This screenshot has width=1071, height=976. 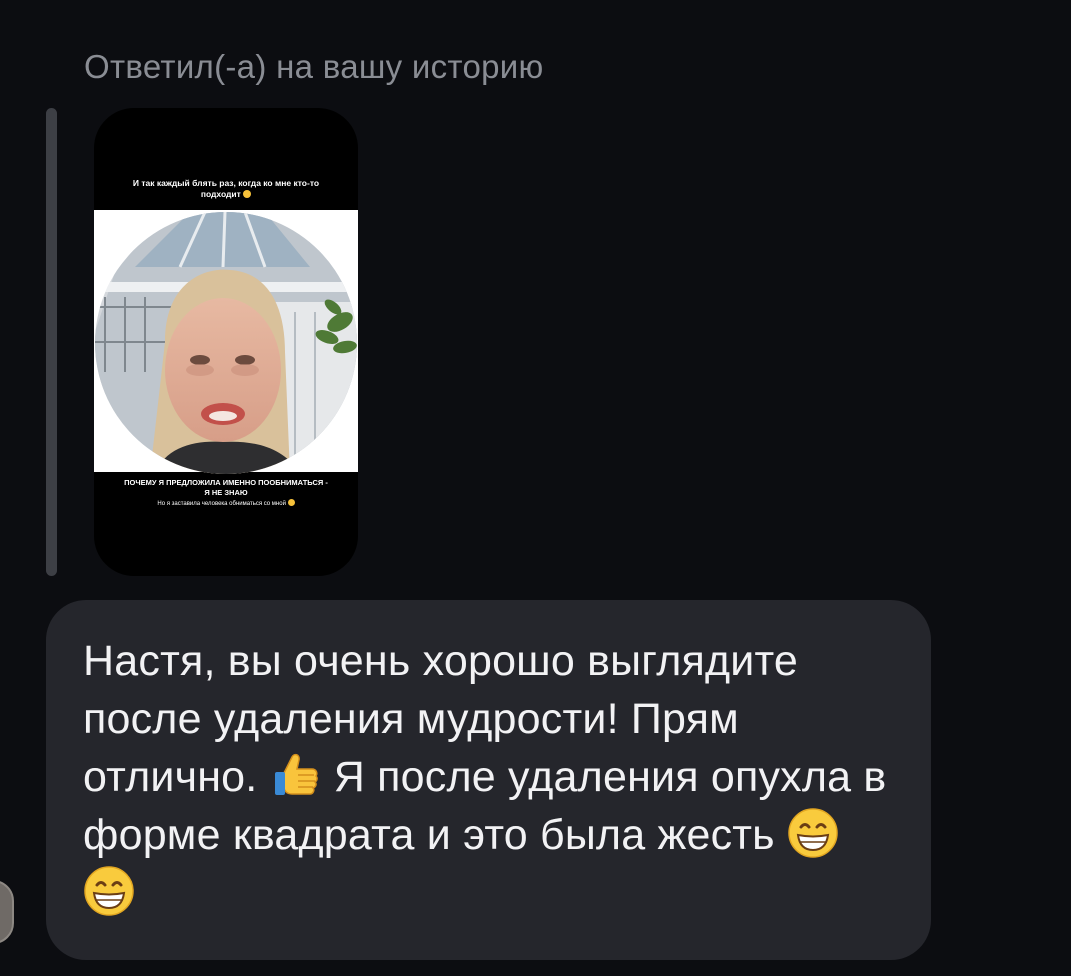 I want to click on story-video-frame, so click(x=226, y=342).